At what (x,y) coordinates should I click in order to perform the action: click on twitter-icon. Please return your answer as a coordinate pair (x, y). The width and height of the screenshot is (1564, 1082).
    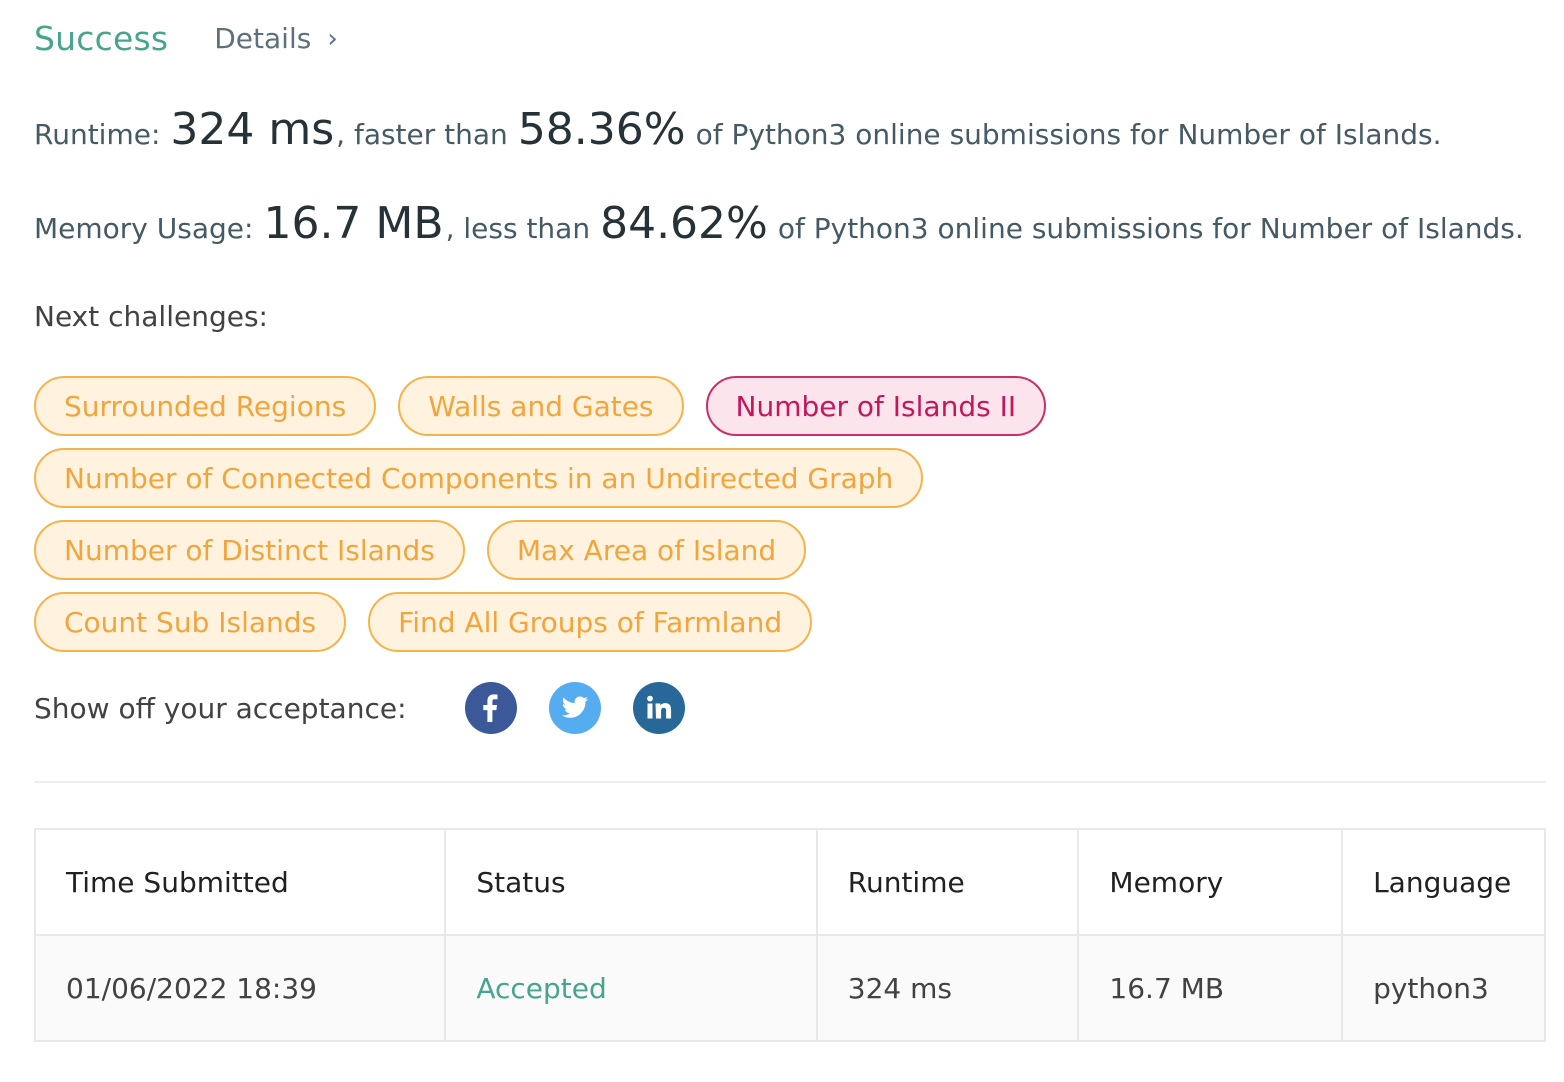
    Looking at the image, I should click on (574, 707).